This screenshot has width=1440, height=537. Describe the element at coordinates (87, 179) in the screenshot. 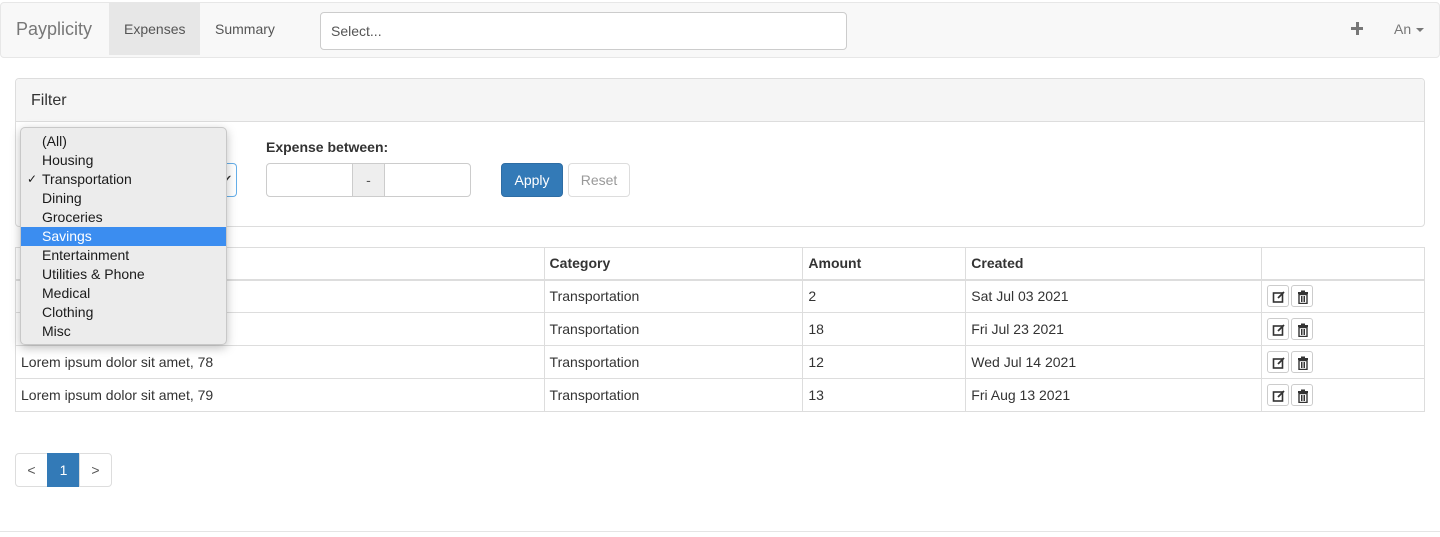

I see `dropdown-option-label: Transportation` at that location.